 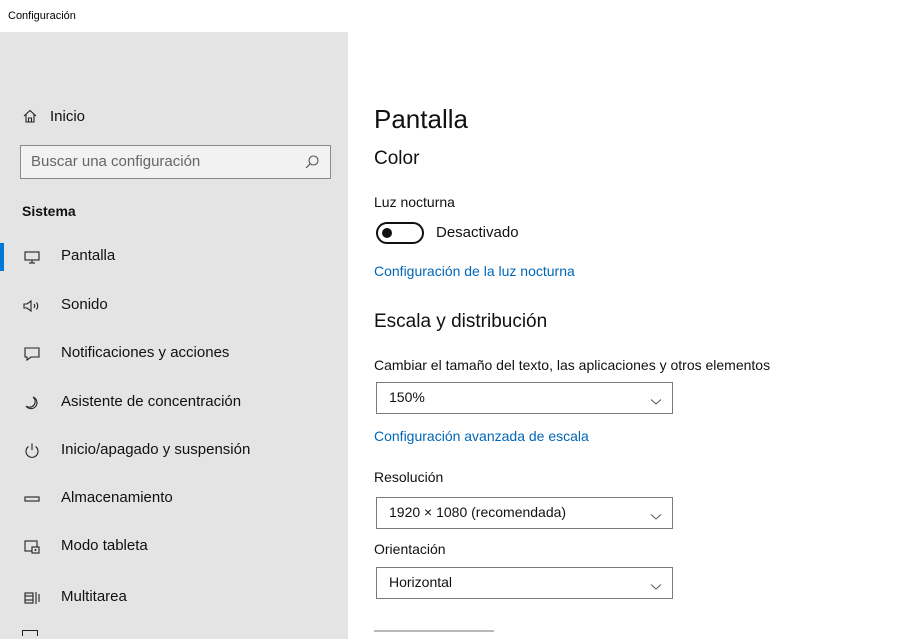 What do you see at coordinates (474, 634) in the screenshot?
I see `cutoff-heading` at bounding box center [474, 634].